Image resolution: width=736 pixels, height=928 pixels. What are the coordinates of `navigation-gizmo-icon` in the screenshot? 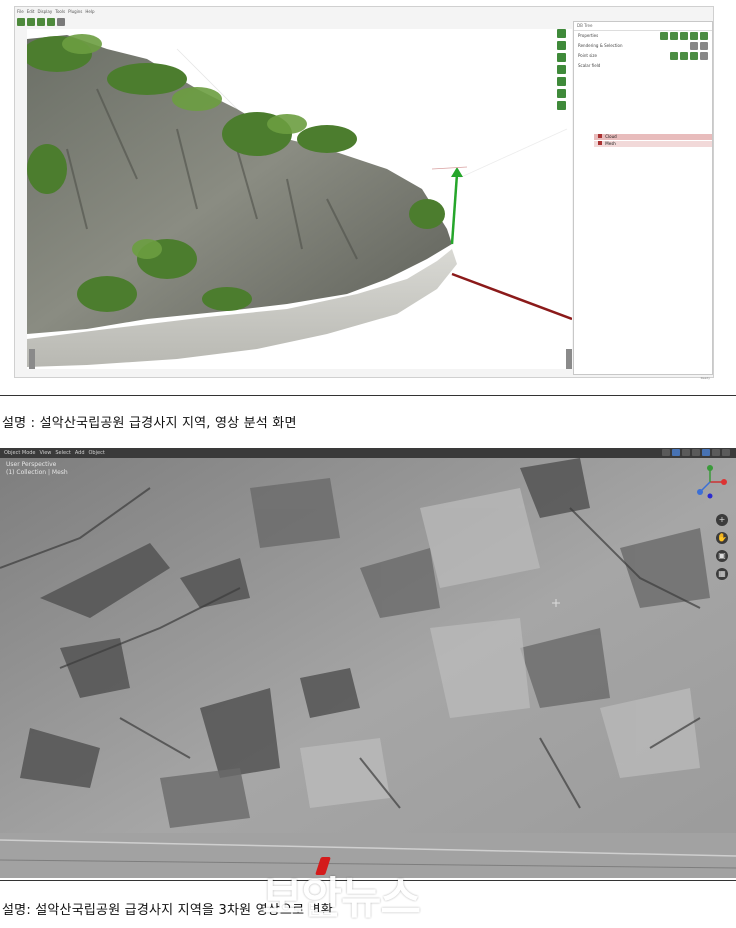 It's located at (710, 482).